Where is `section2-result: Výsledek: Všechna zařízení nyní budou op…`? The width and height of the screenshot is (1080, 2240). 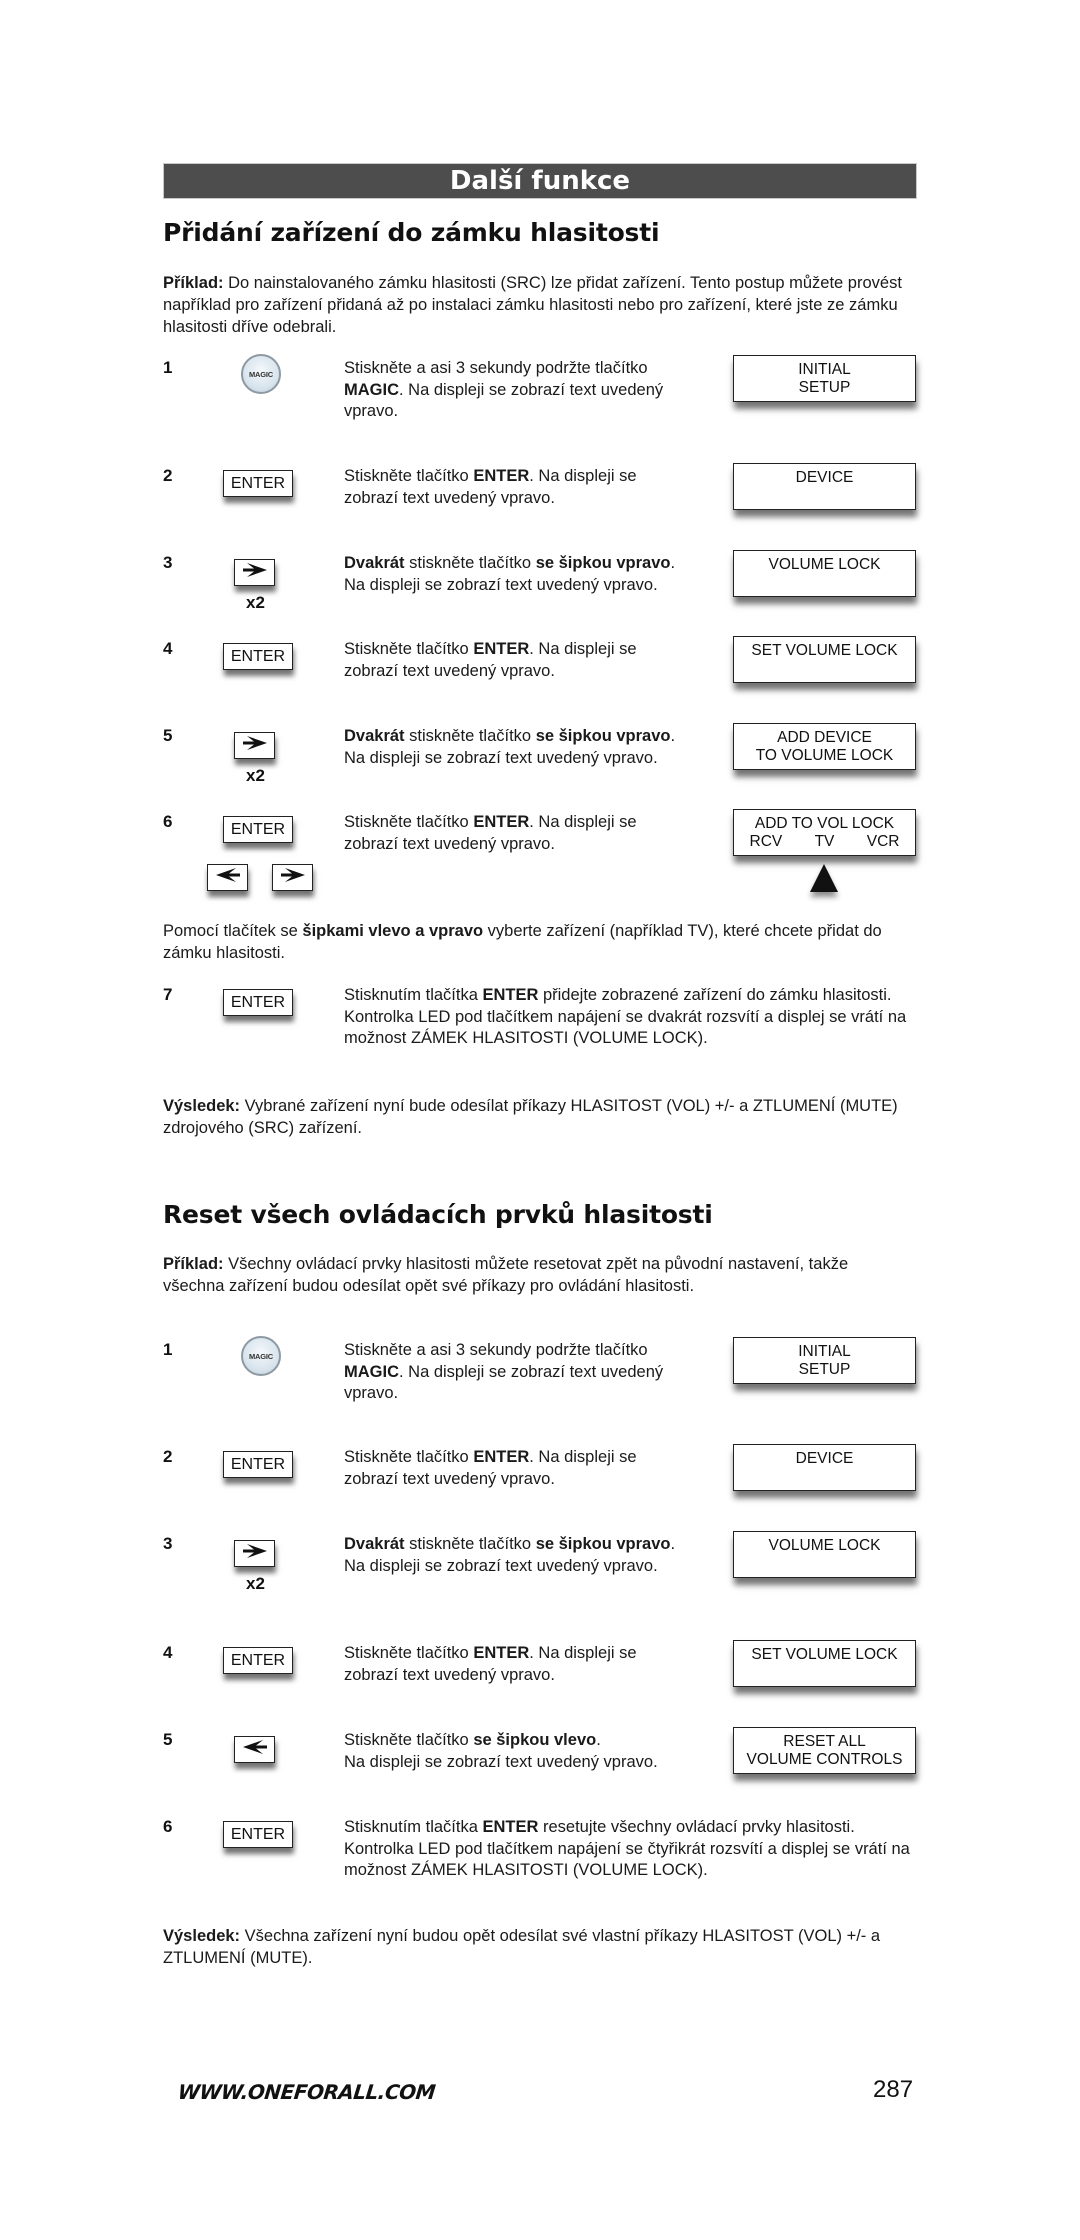 section2-result: Výsledek: Všechna zařízení nyní budou op… is located at coordinates (543, 1947).